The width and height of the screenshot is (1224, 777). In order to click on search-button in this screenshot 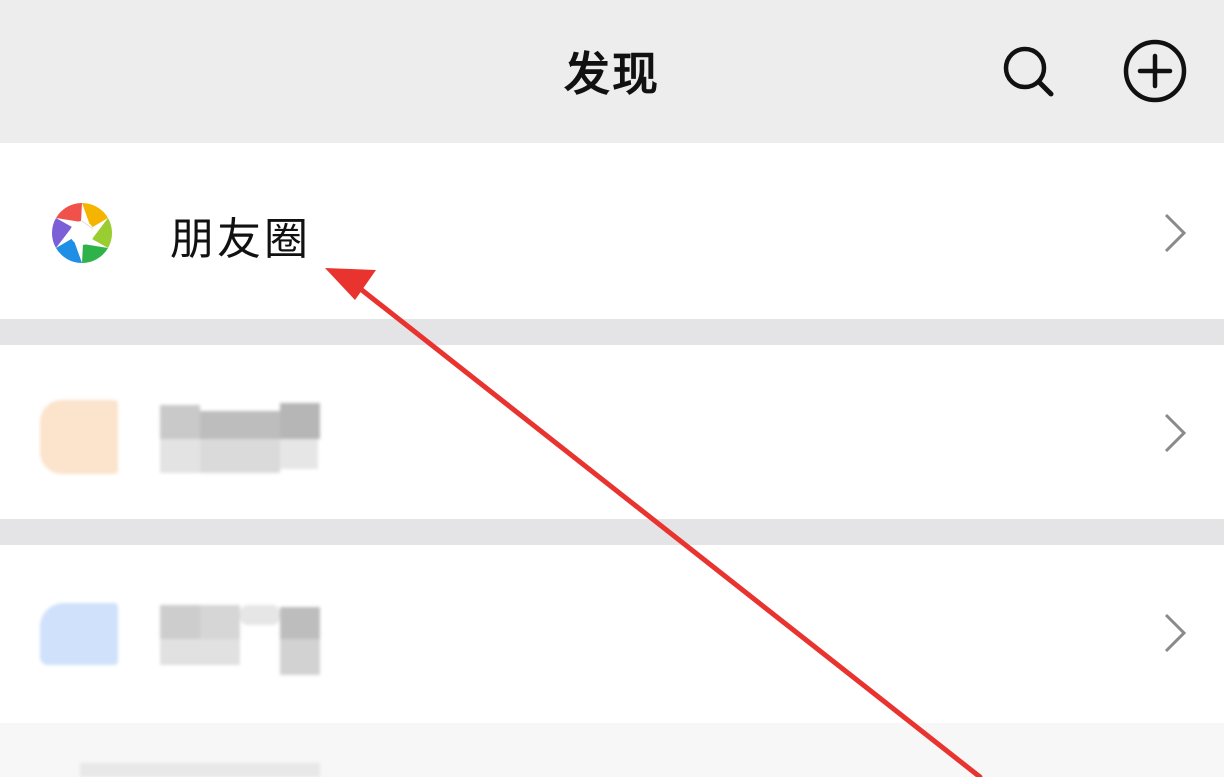, I will do `click(1028, 71)`.